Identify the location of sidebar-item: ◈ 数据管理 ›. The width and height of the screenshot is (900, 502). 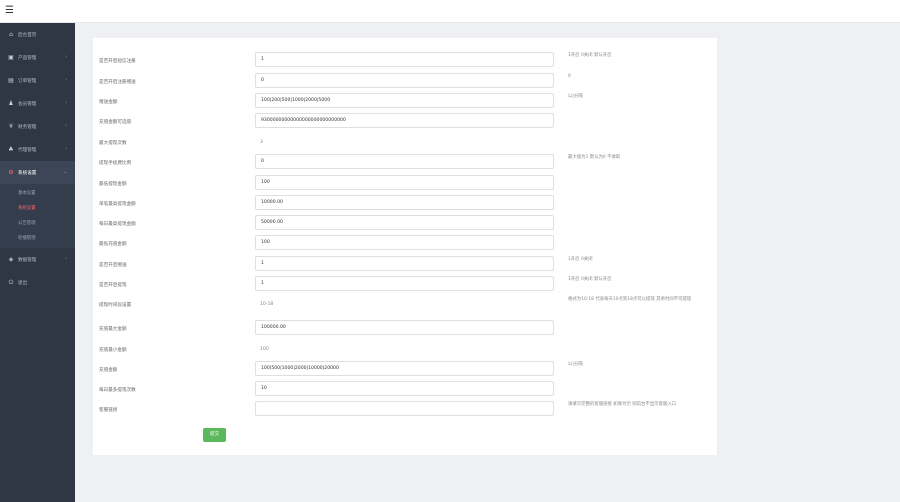
(37, 259).